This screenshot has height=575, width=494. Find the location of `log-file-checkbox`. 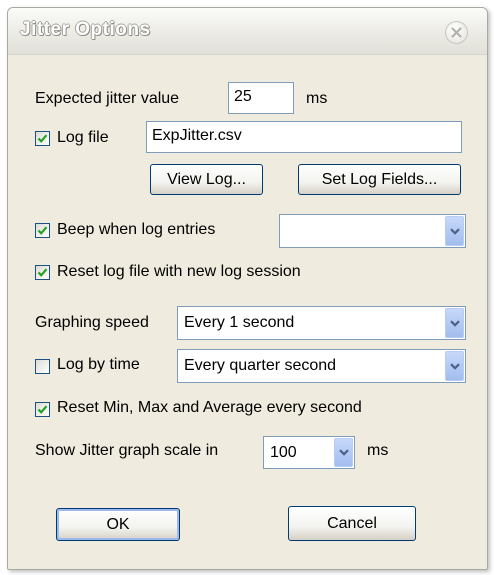

log-file-checkbox is located at coordinates (42, 138).